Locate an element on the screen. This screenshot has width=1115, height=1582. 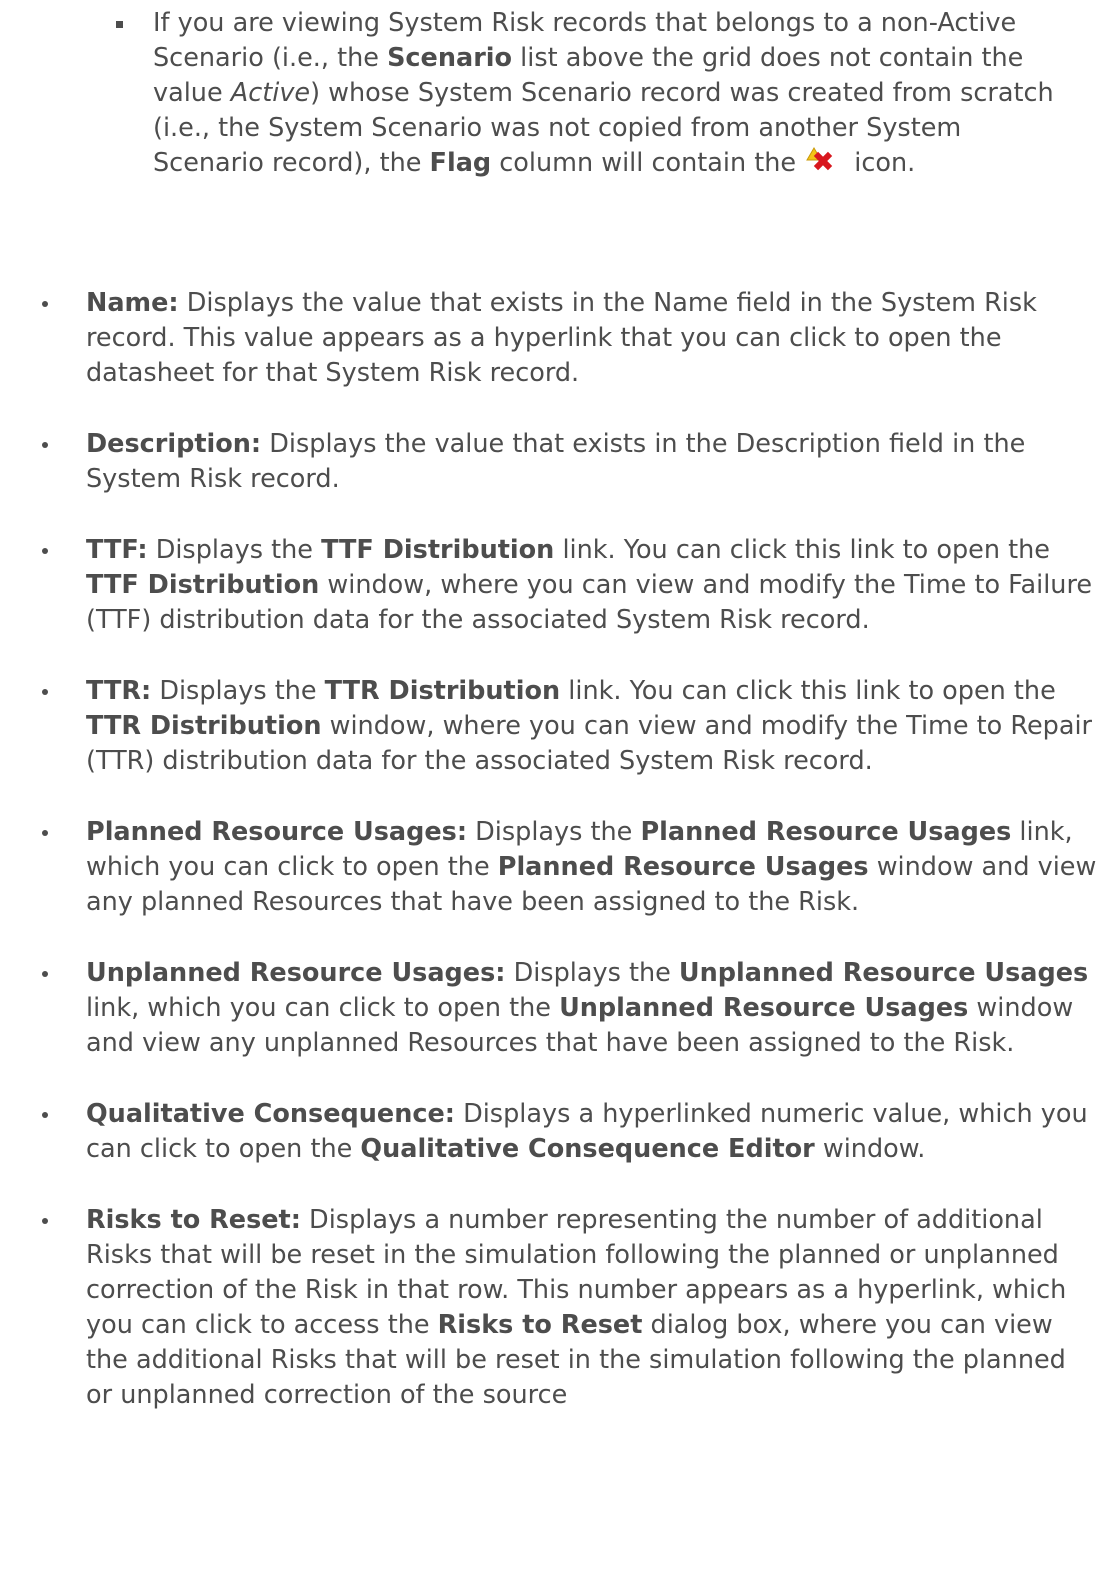
active-value: Active is located at coordinates (270, 93).